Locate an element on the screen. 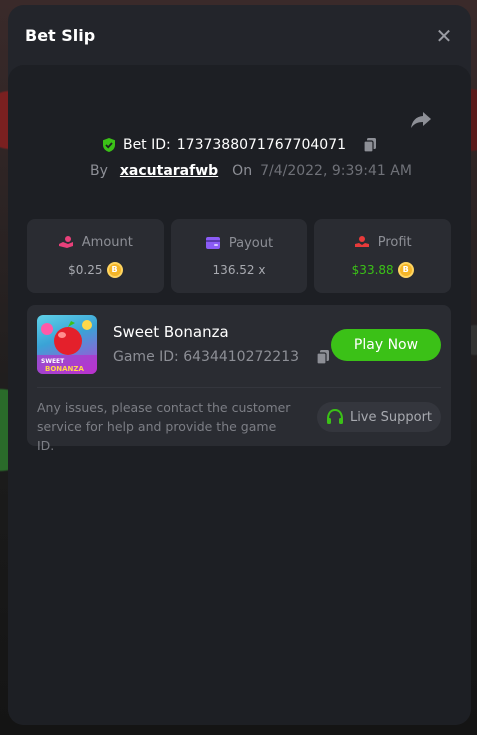 The height and width of the screenshot is (735, 477). profit-label: Profit is located at coordinates (394, 242).